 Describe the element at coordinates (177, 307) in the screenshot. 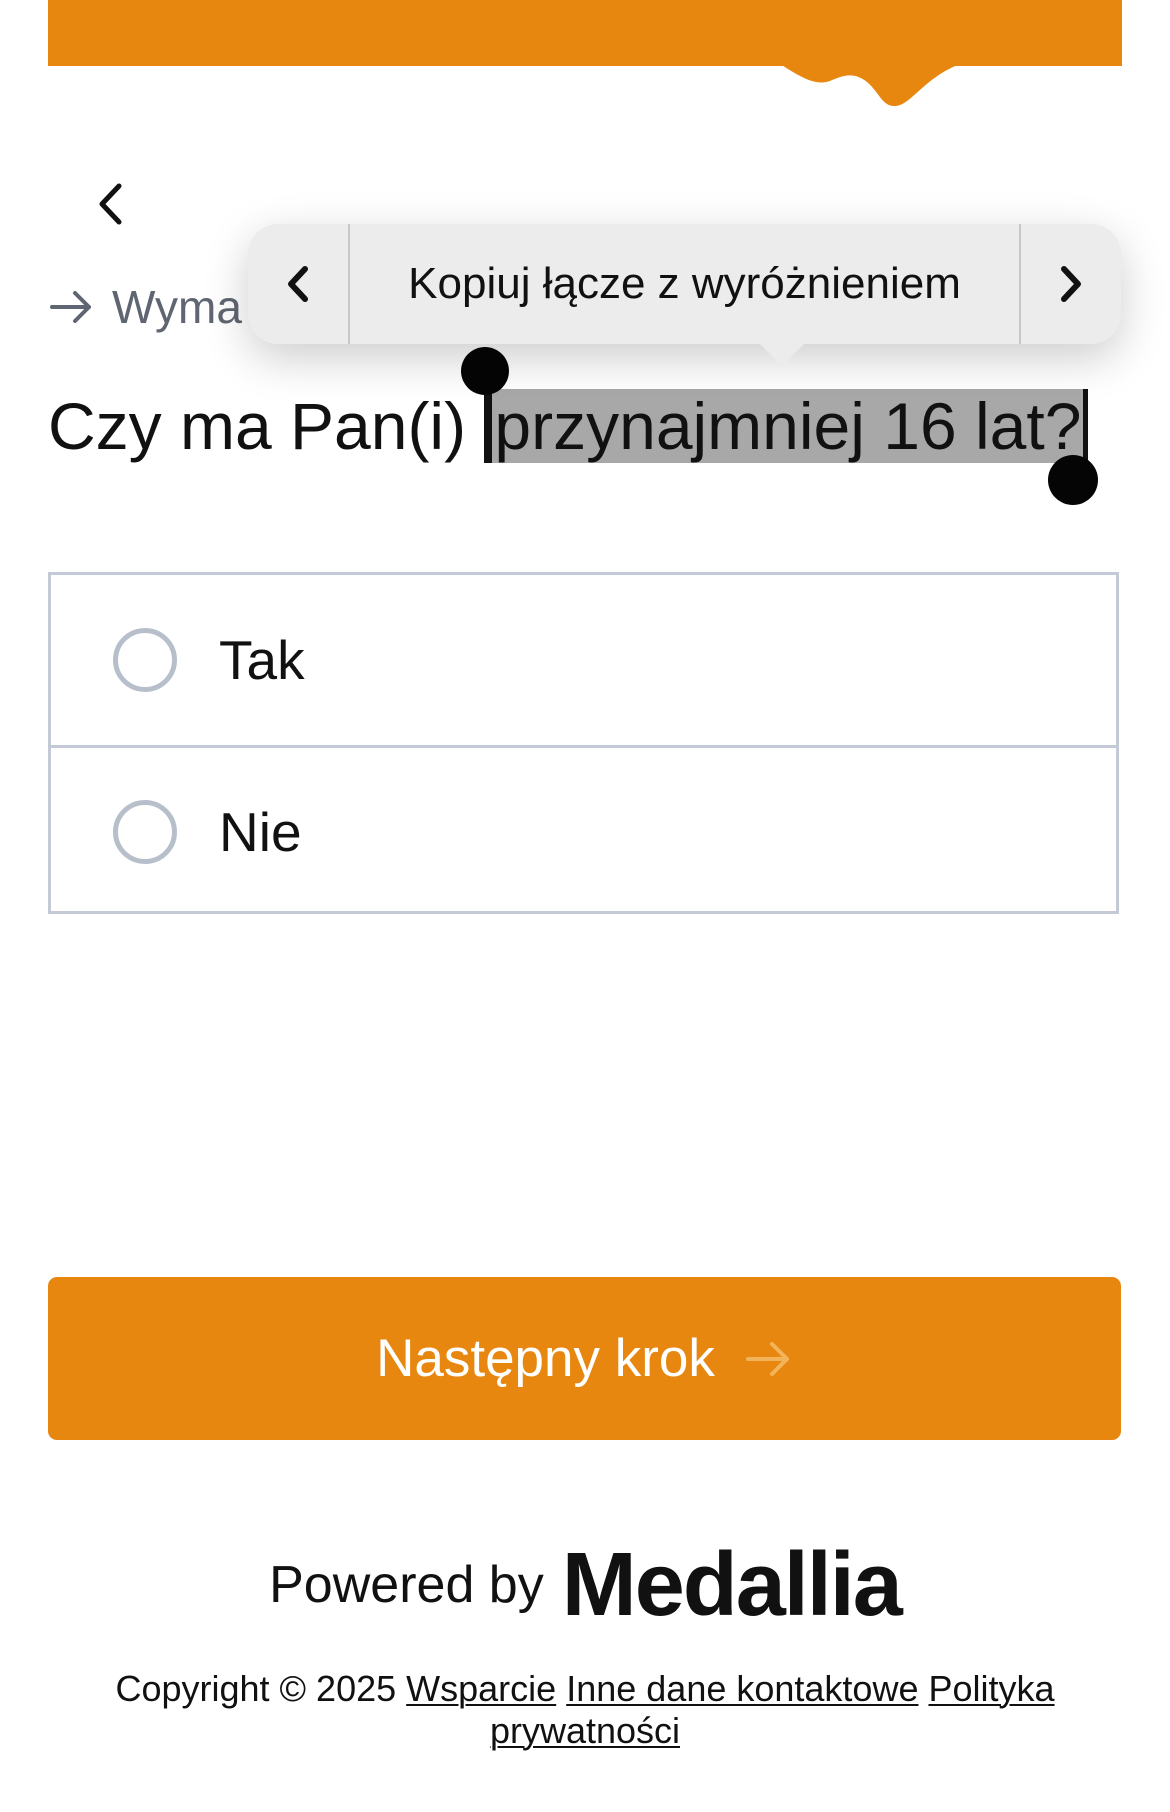

I see `required-text: Wyma` at that location.